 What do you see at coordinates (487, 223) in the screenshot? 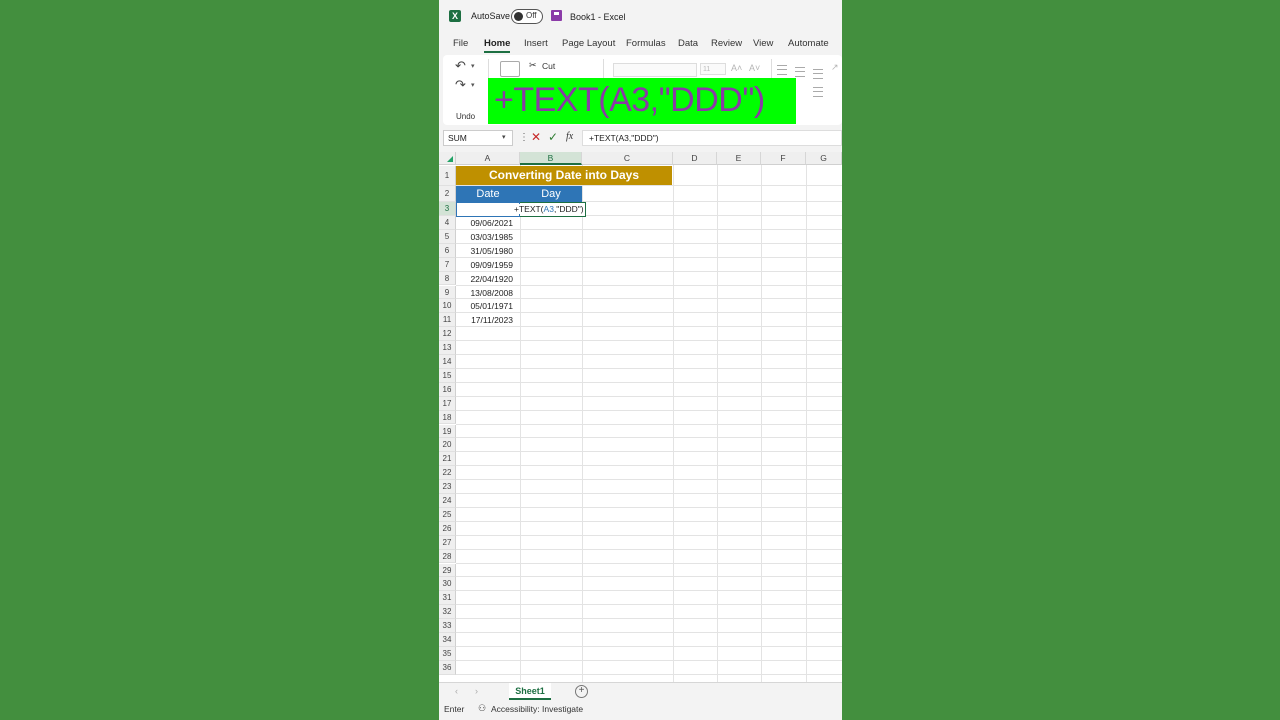
I see `date-cell: 09/06/2021` at bounding box center [487, 223].